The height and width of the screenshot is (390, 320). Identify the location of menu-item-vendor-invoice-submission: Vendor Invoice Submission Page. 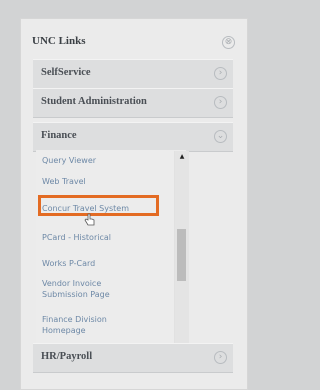
(81, 289).